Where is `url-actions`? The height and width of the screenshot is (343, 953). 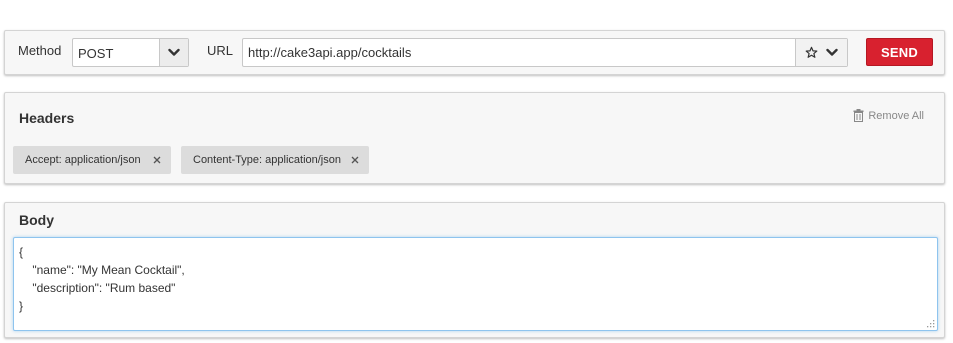 url-actions is located at coordinates (821, 52).